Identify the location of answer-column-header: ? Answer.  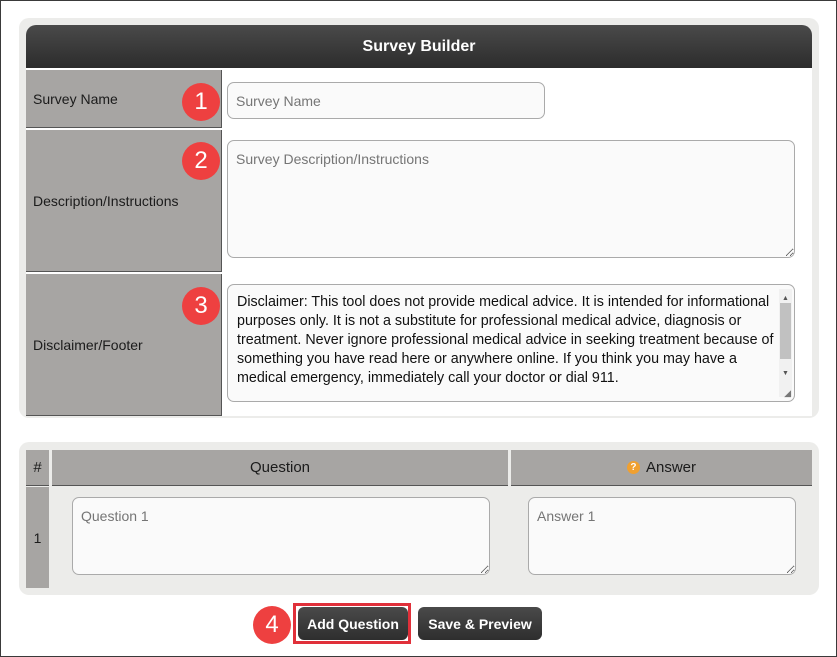
(661, 468).